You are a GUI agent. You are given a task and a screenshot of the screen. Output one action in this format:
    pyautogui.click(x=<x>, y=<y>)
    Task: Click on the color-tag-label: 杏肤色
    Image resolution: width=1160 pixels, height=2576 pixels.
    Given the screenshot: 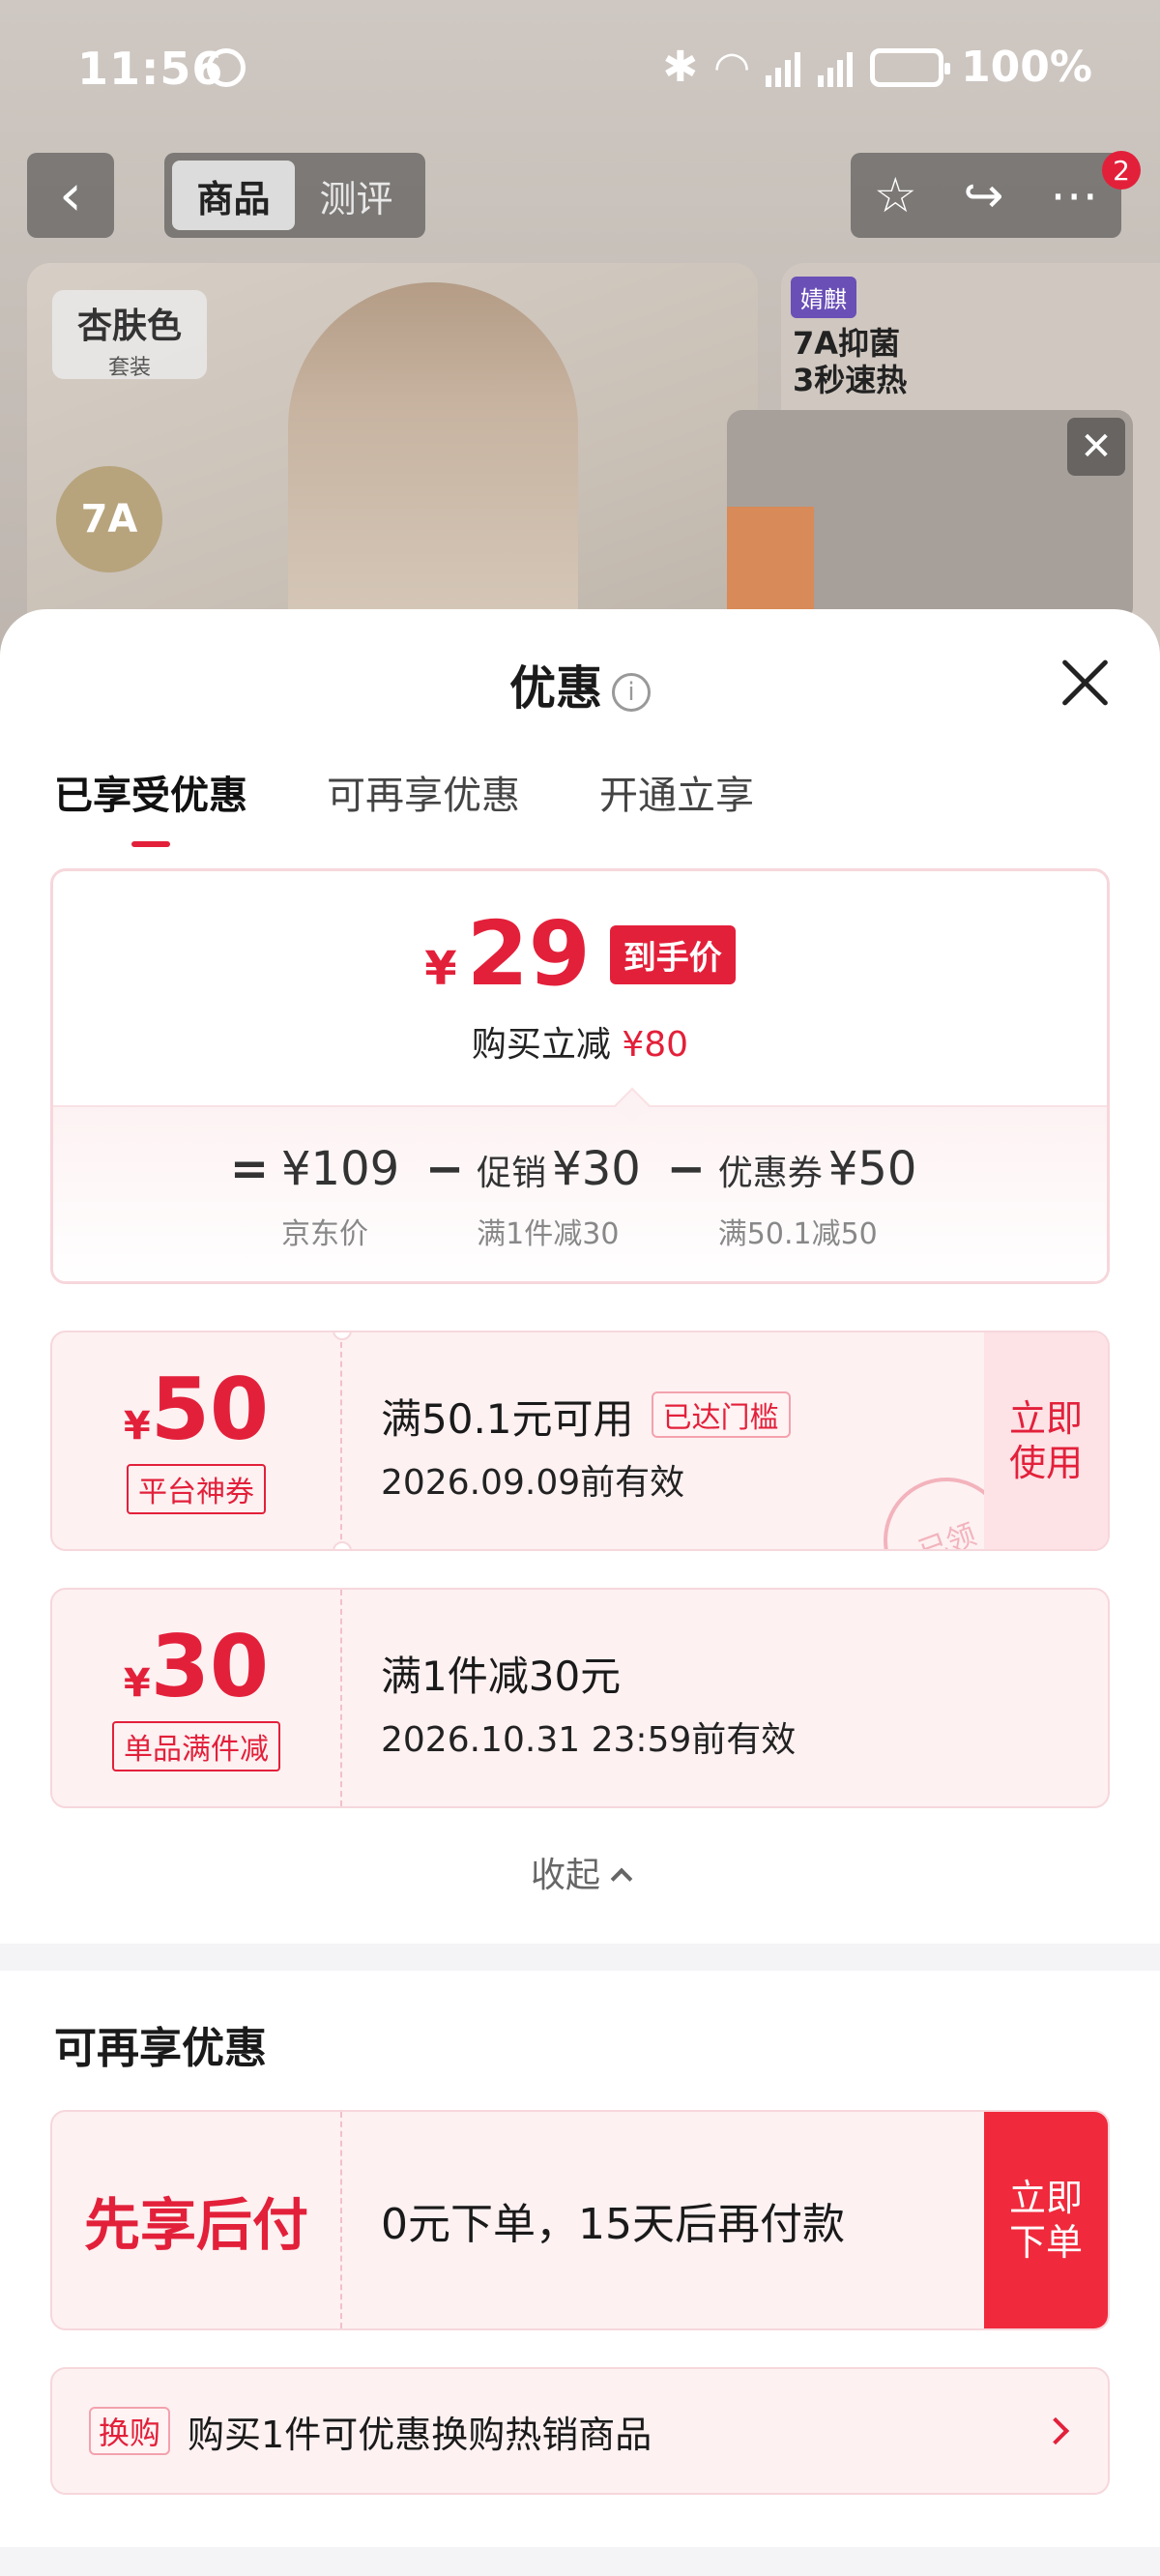 What is the action you would take?
    pyautogui.click(x=129, y=326)
    